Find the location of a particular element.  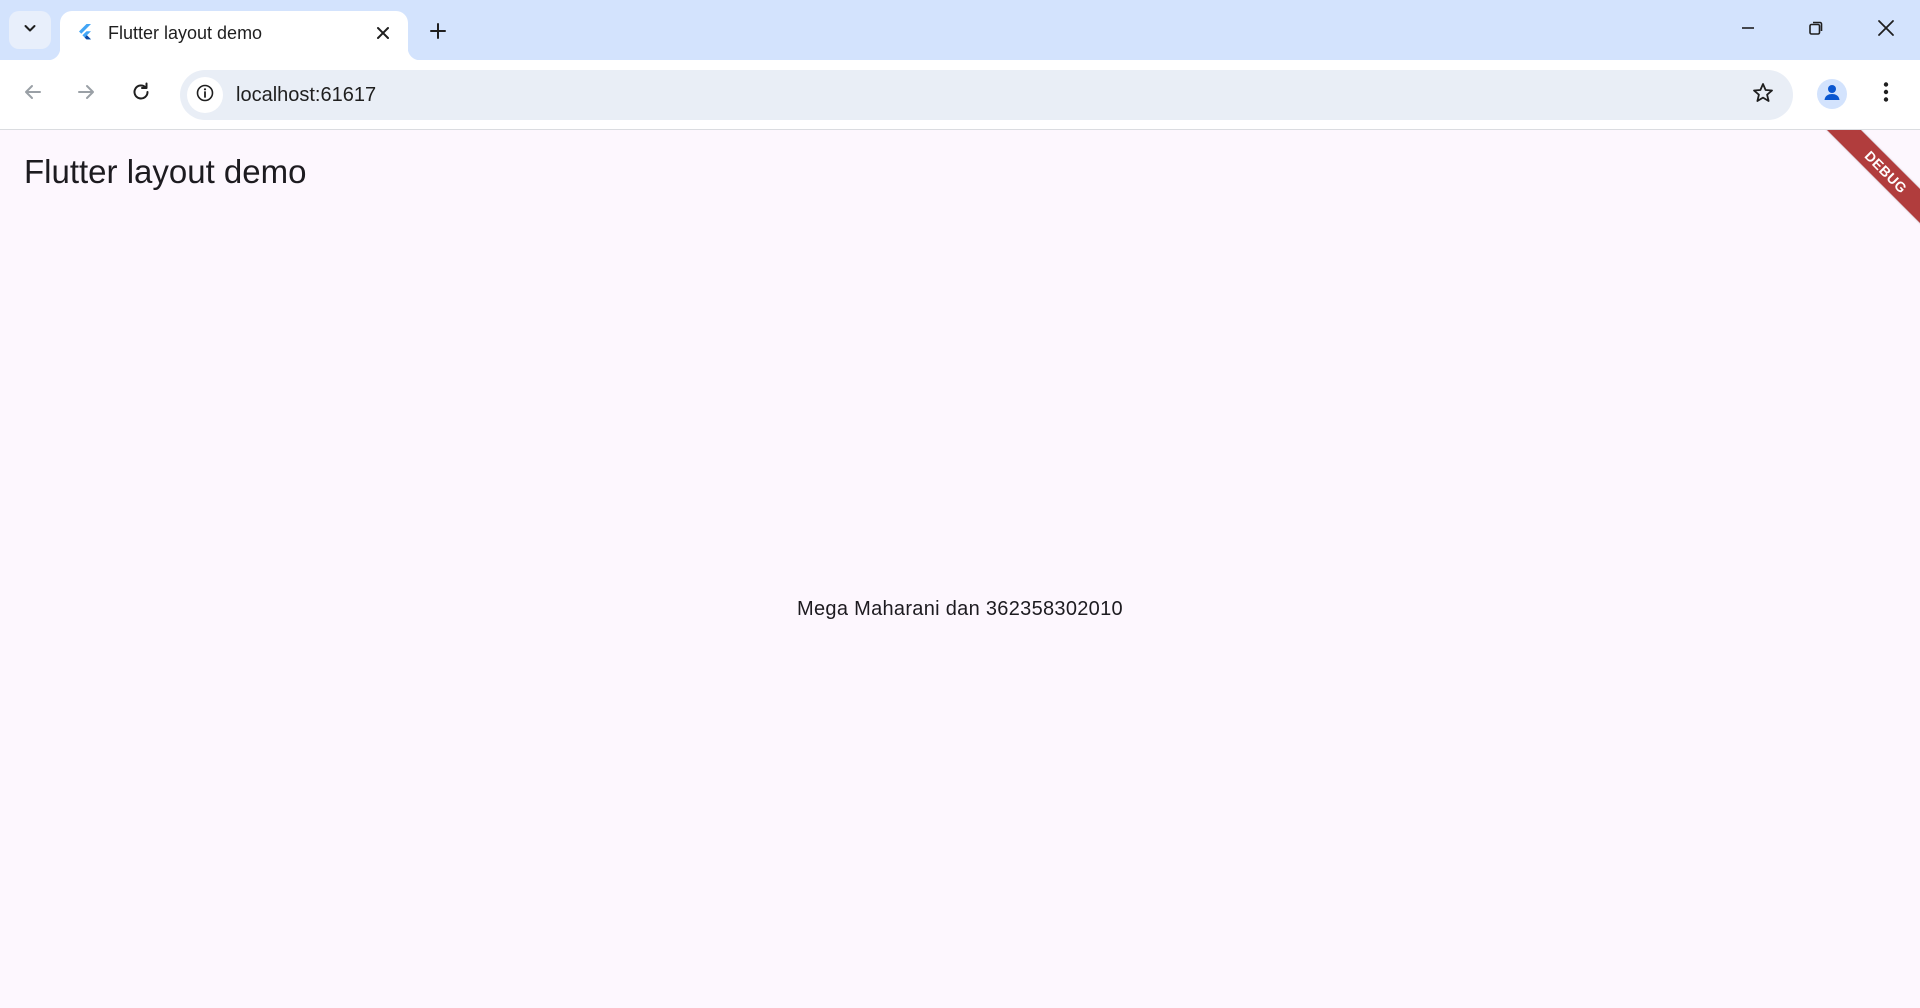

close-window-button is located at coordinates (1886, 30).